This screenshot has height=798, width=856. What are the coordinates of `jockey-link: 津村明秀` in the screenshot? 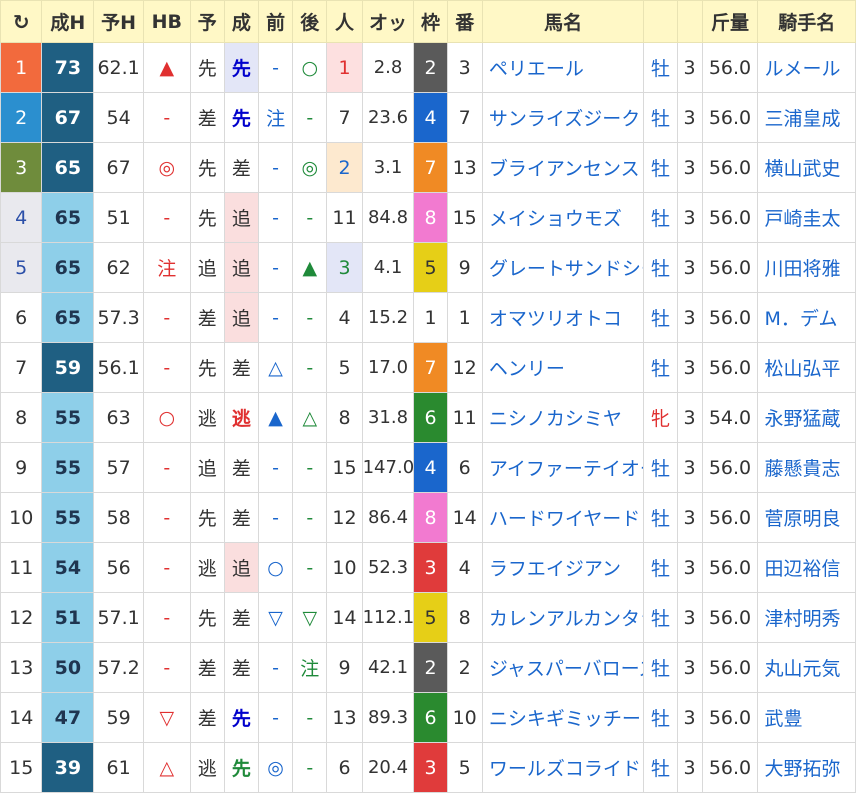 It's located at (806, 617).